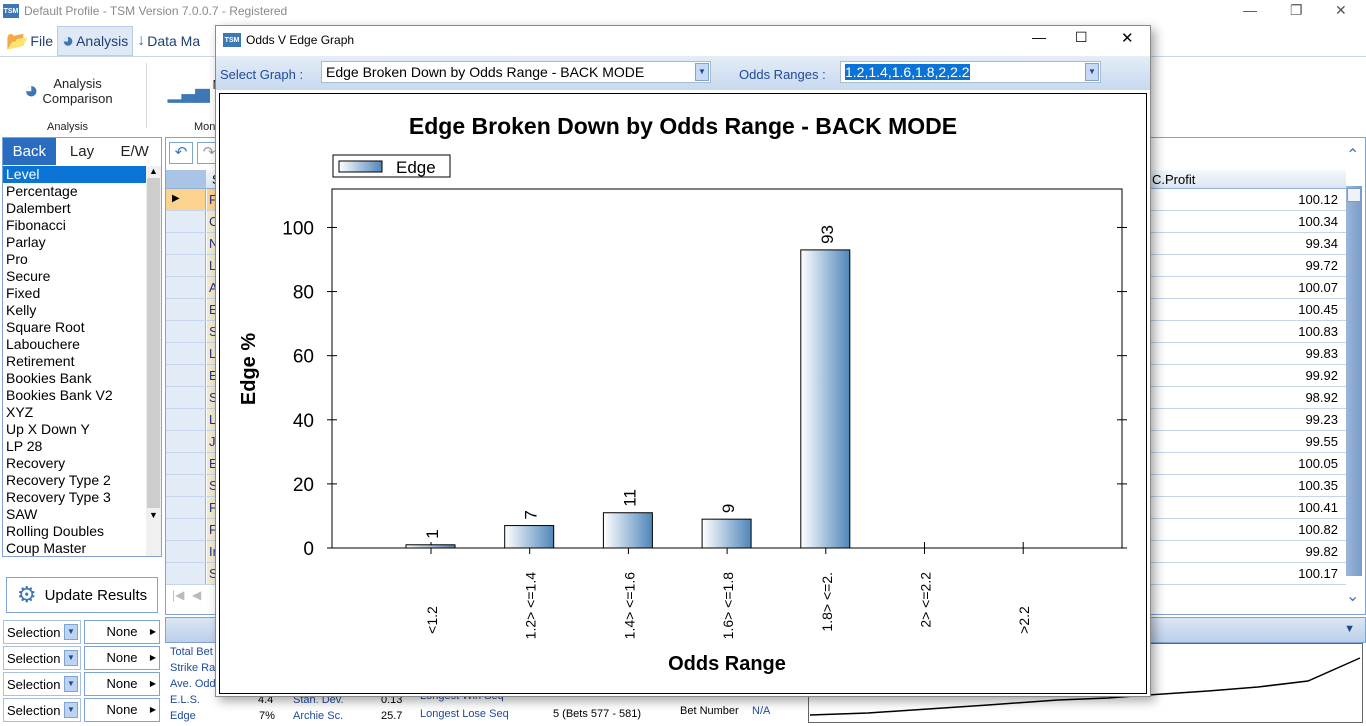  What do you see at coordinates (74, 276) in the screenshot?
I see `staking-method-item: Secure` at bounding box center [74, 276].